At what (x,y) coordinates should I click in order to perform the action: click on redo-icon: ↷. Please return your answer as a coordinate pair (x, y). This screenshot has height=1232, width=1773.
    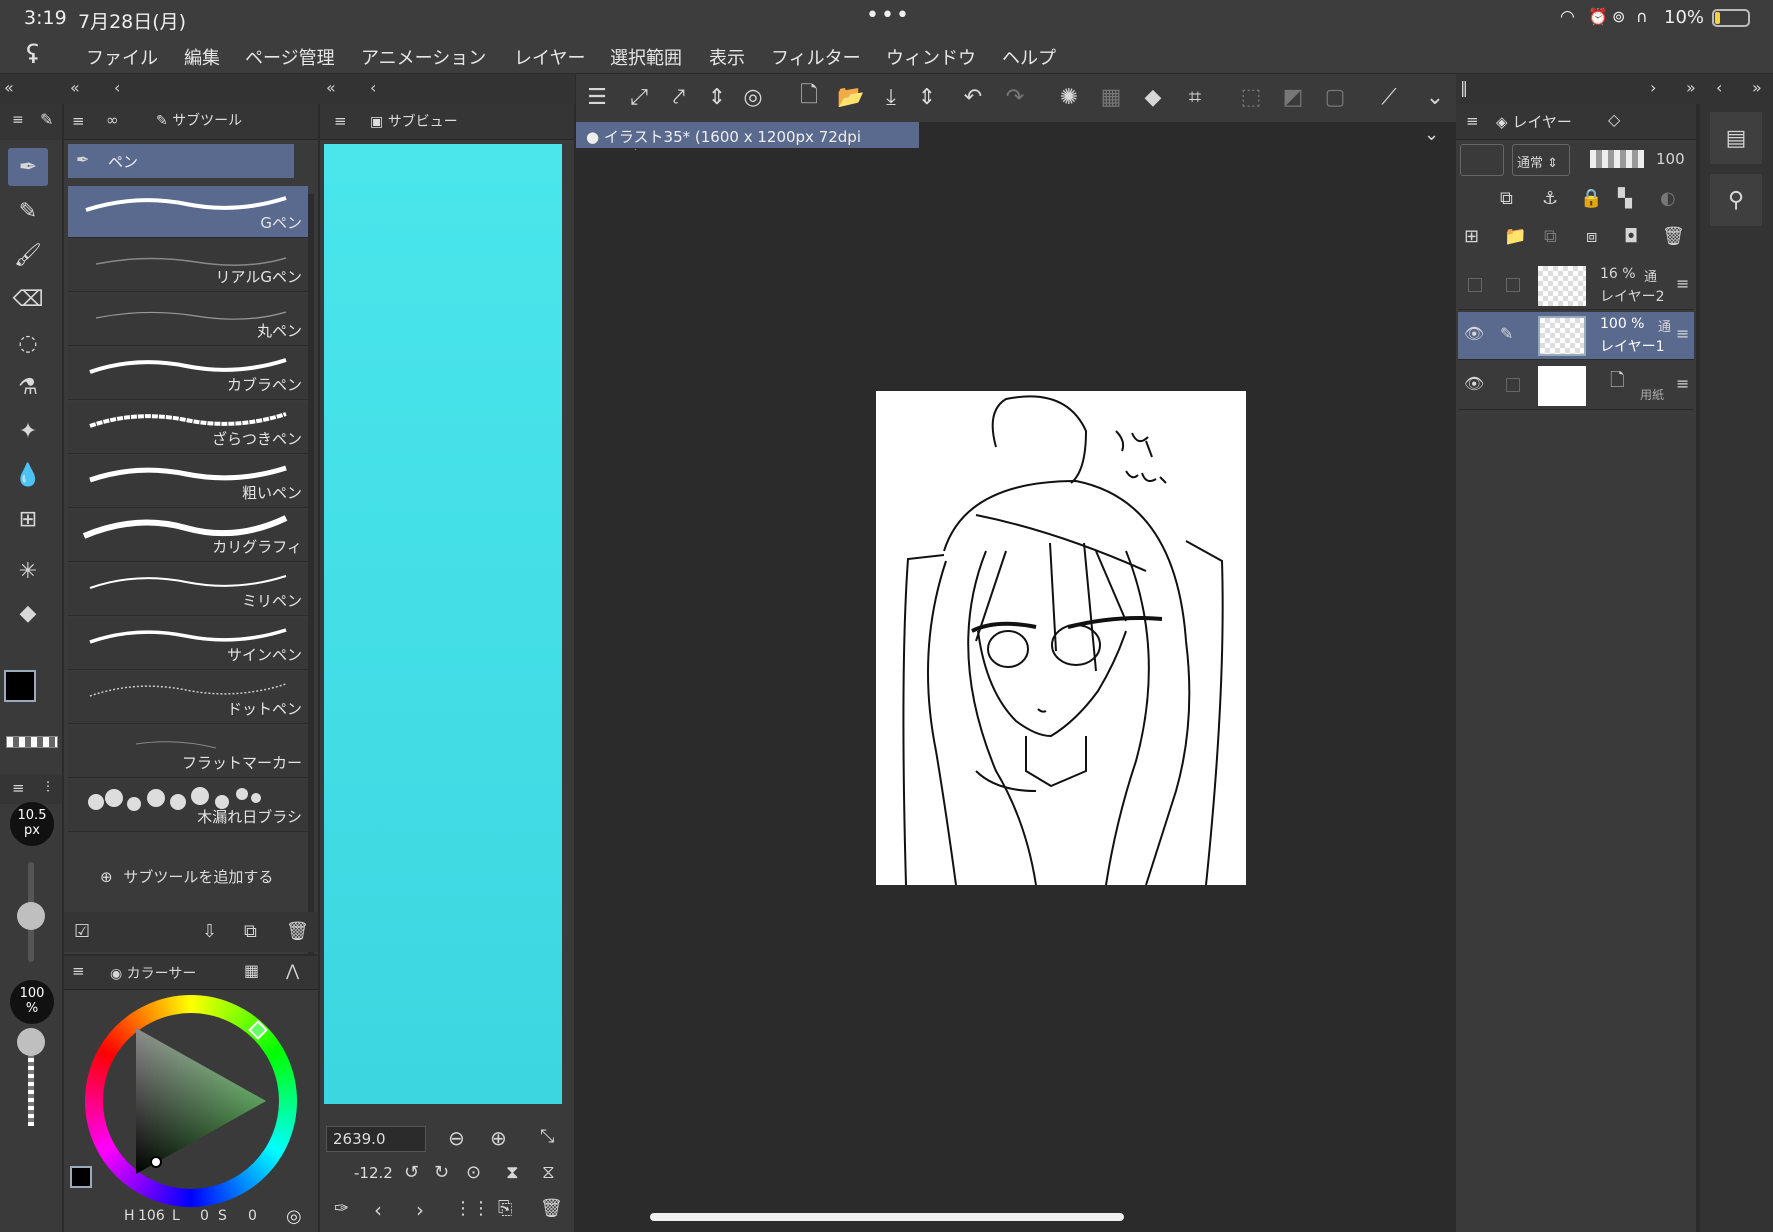
    Looking at the image, I should click on (1015, 97).